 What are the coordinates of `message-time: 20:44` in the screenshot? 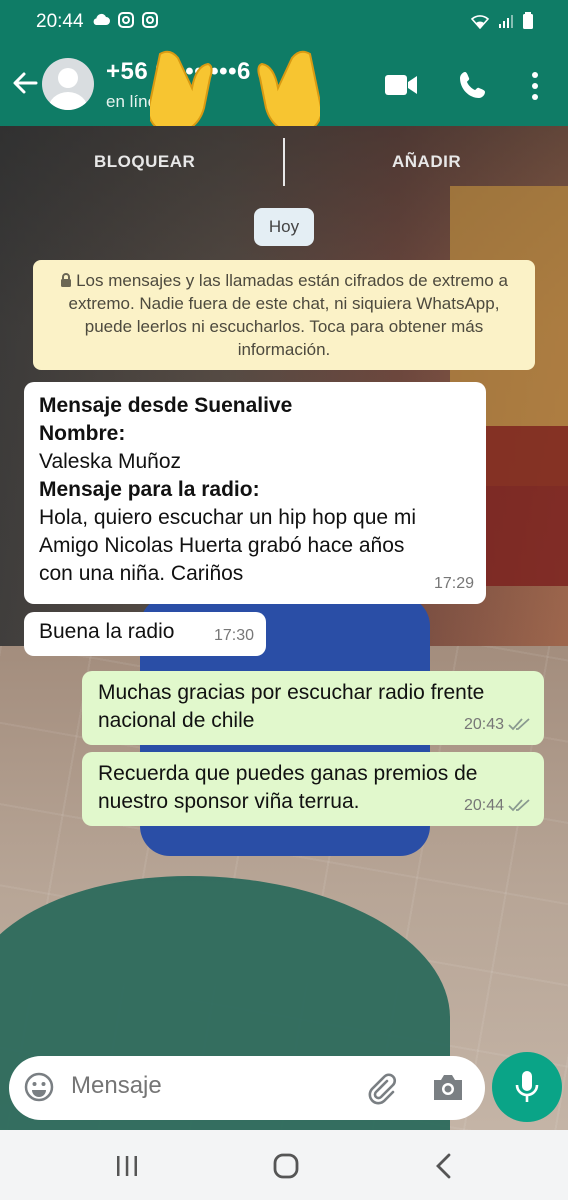 It's located at (483, 805).